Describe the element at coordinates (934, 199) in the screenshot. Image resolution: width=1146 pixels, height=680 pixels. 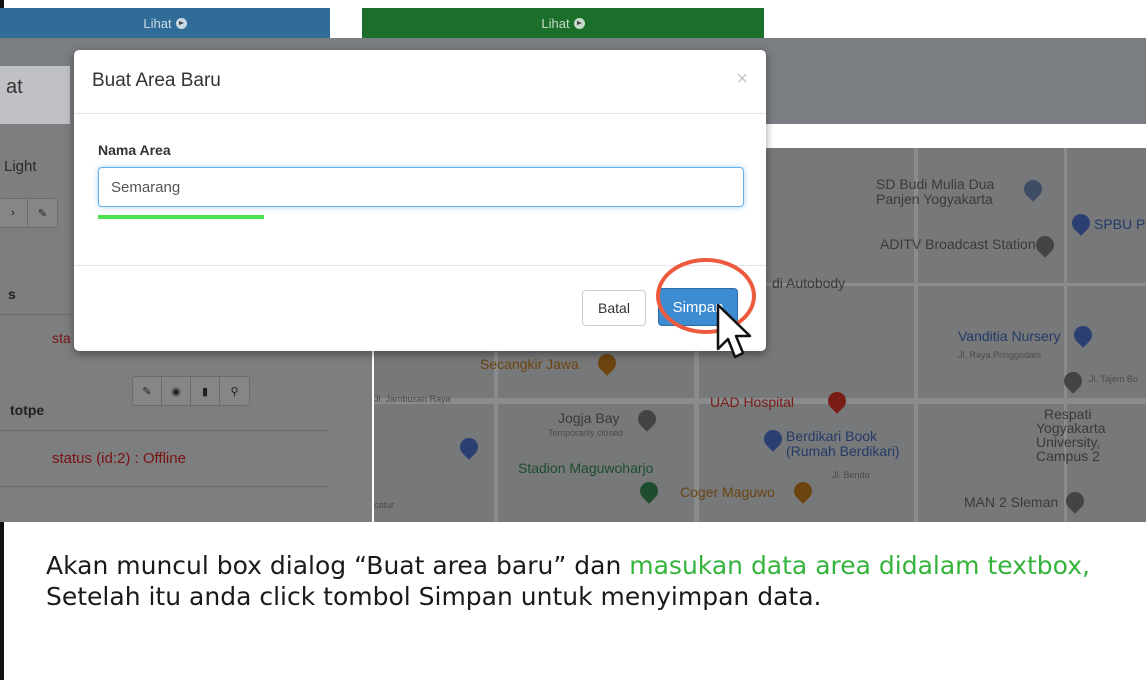
I see `map-place-label: Panjen Yogyakarta` at that location.